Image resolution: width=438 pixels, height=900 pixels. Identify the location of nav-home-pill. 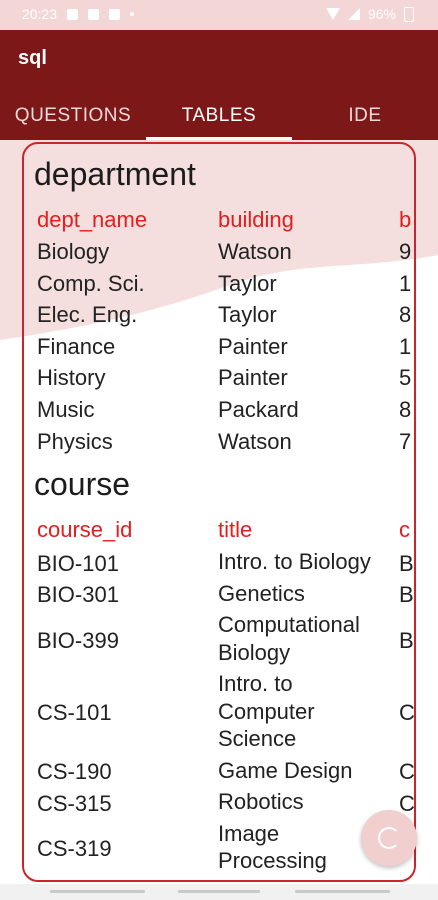
(219, 891).